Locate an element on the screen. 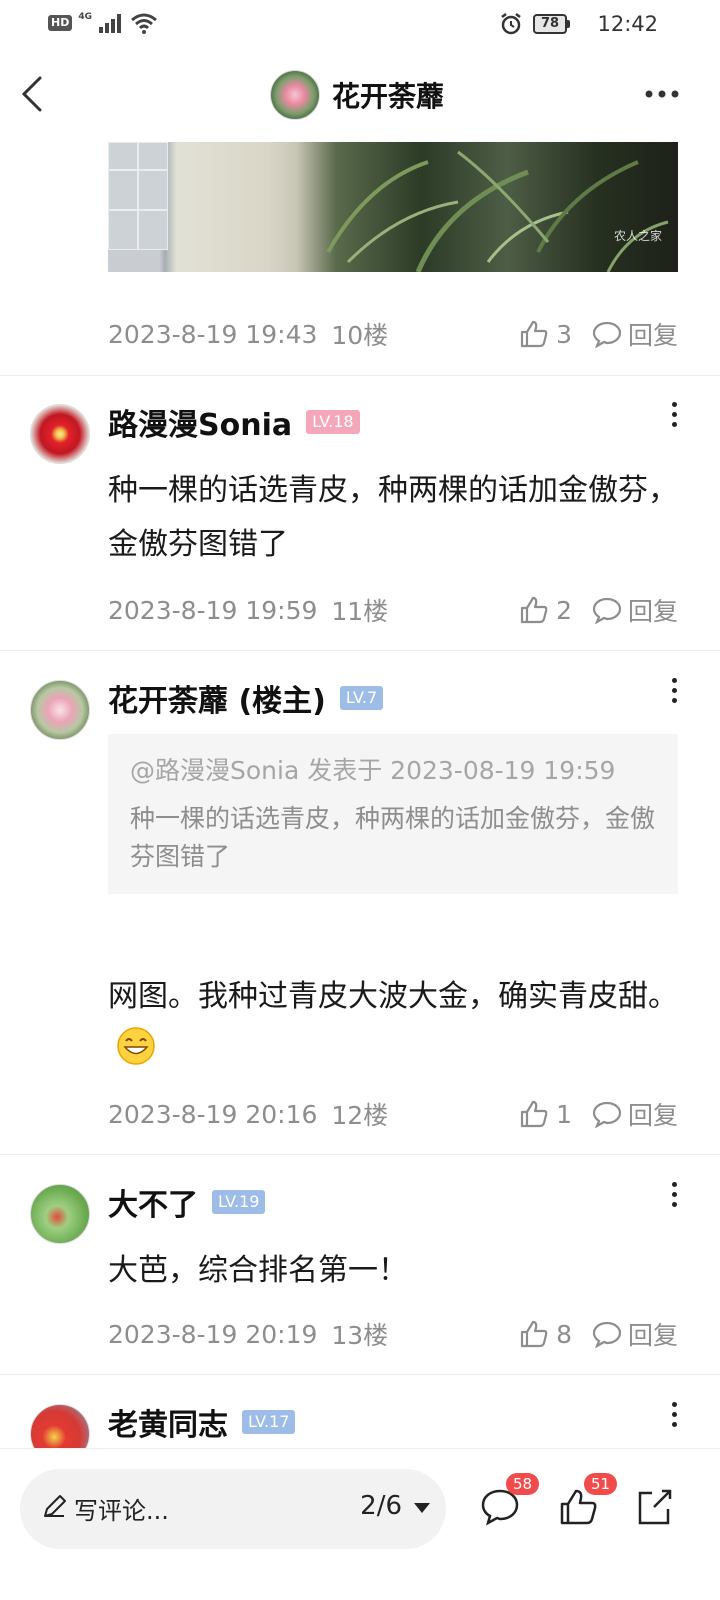 The image size is (720, 1600). post-meta-row: 2023-8-19 19:59 11楼 2 回复 is located at coordinates (393, 610).